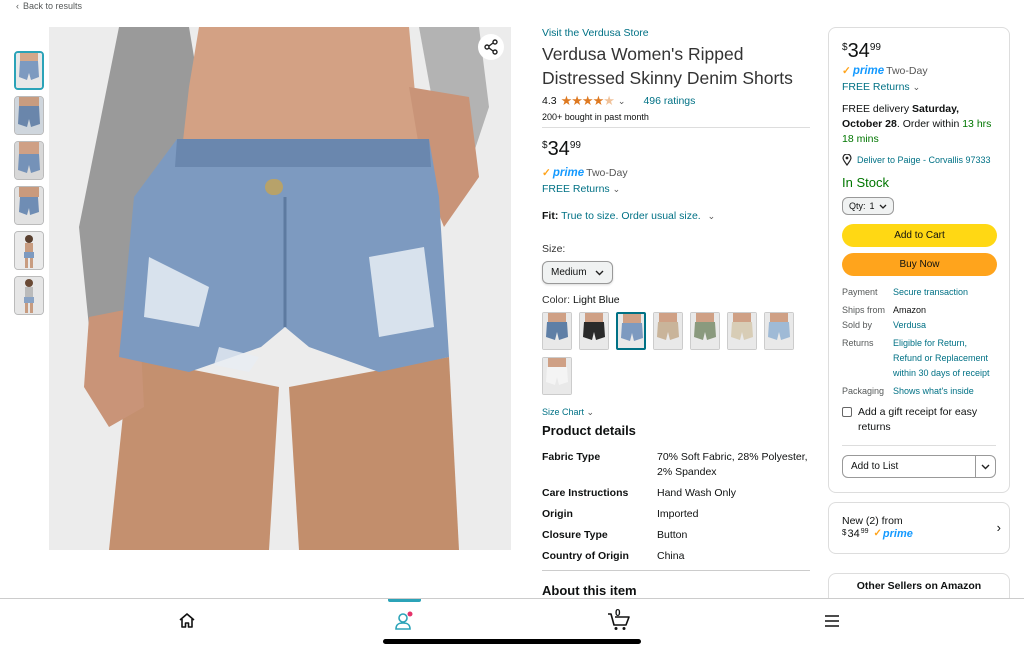 The width and height of the screenshot is (1024, 649). I want to click on new-offers-text: New (2) from, so click(872, 521).